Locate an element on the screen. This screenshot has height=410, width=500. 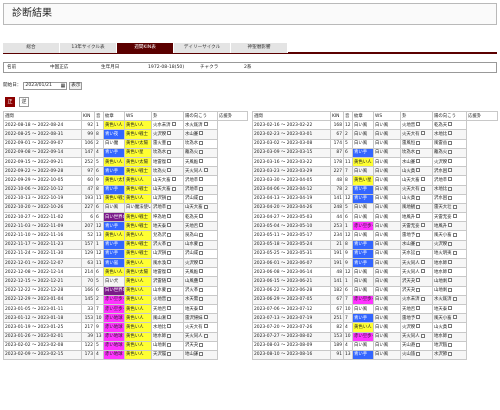
calendar-icon: ▦ is located at coordinates (63, 86).